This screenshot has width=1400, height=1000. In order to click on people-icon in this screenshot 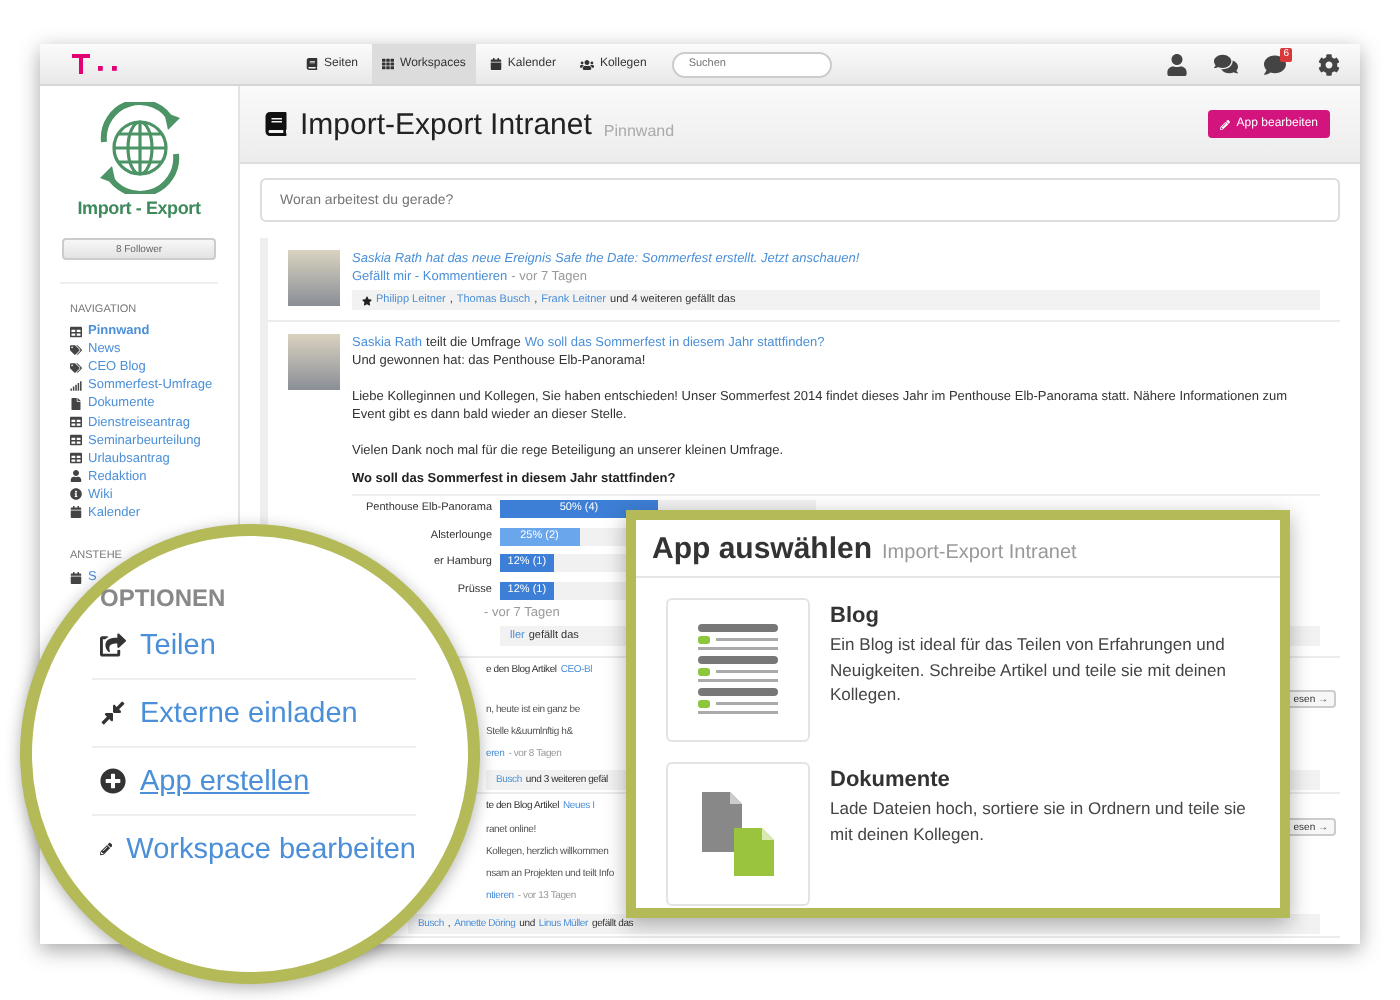, I will do `click(586, 64)`.